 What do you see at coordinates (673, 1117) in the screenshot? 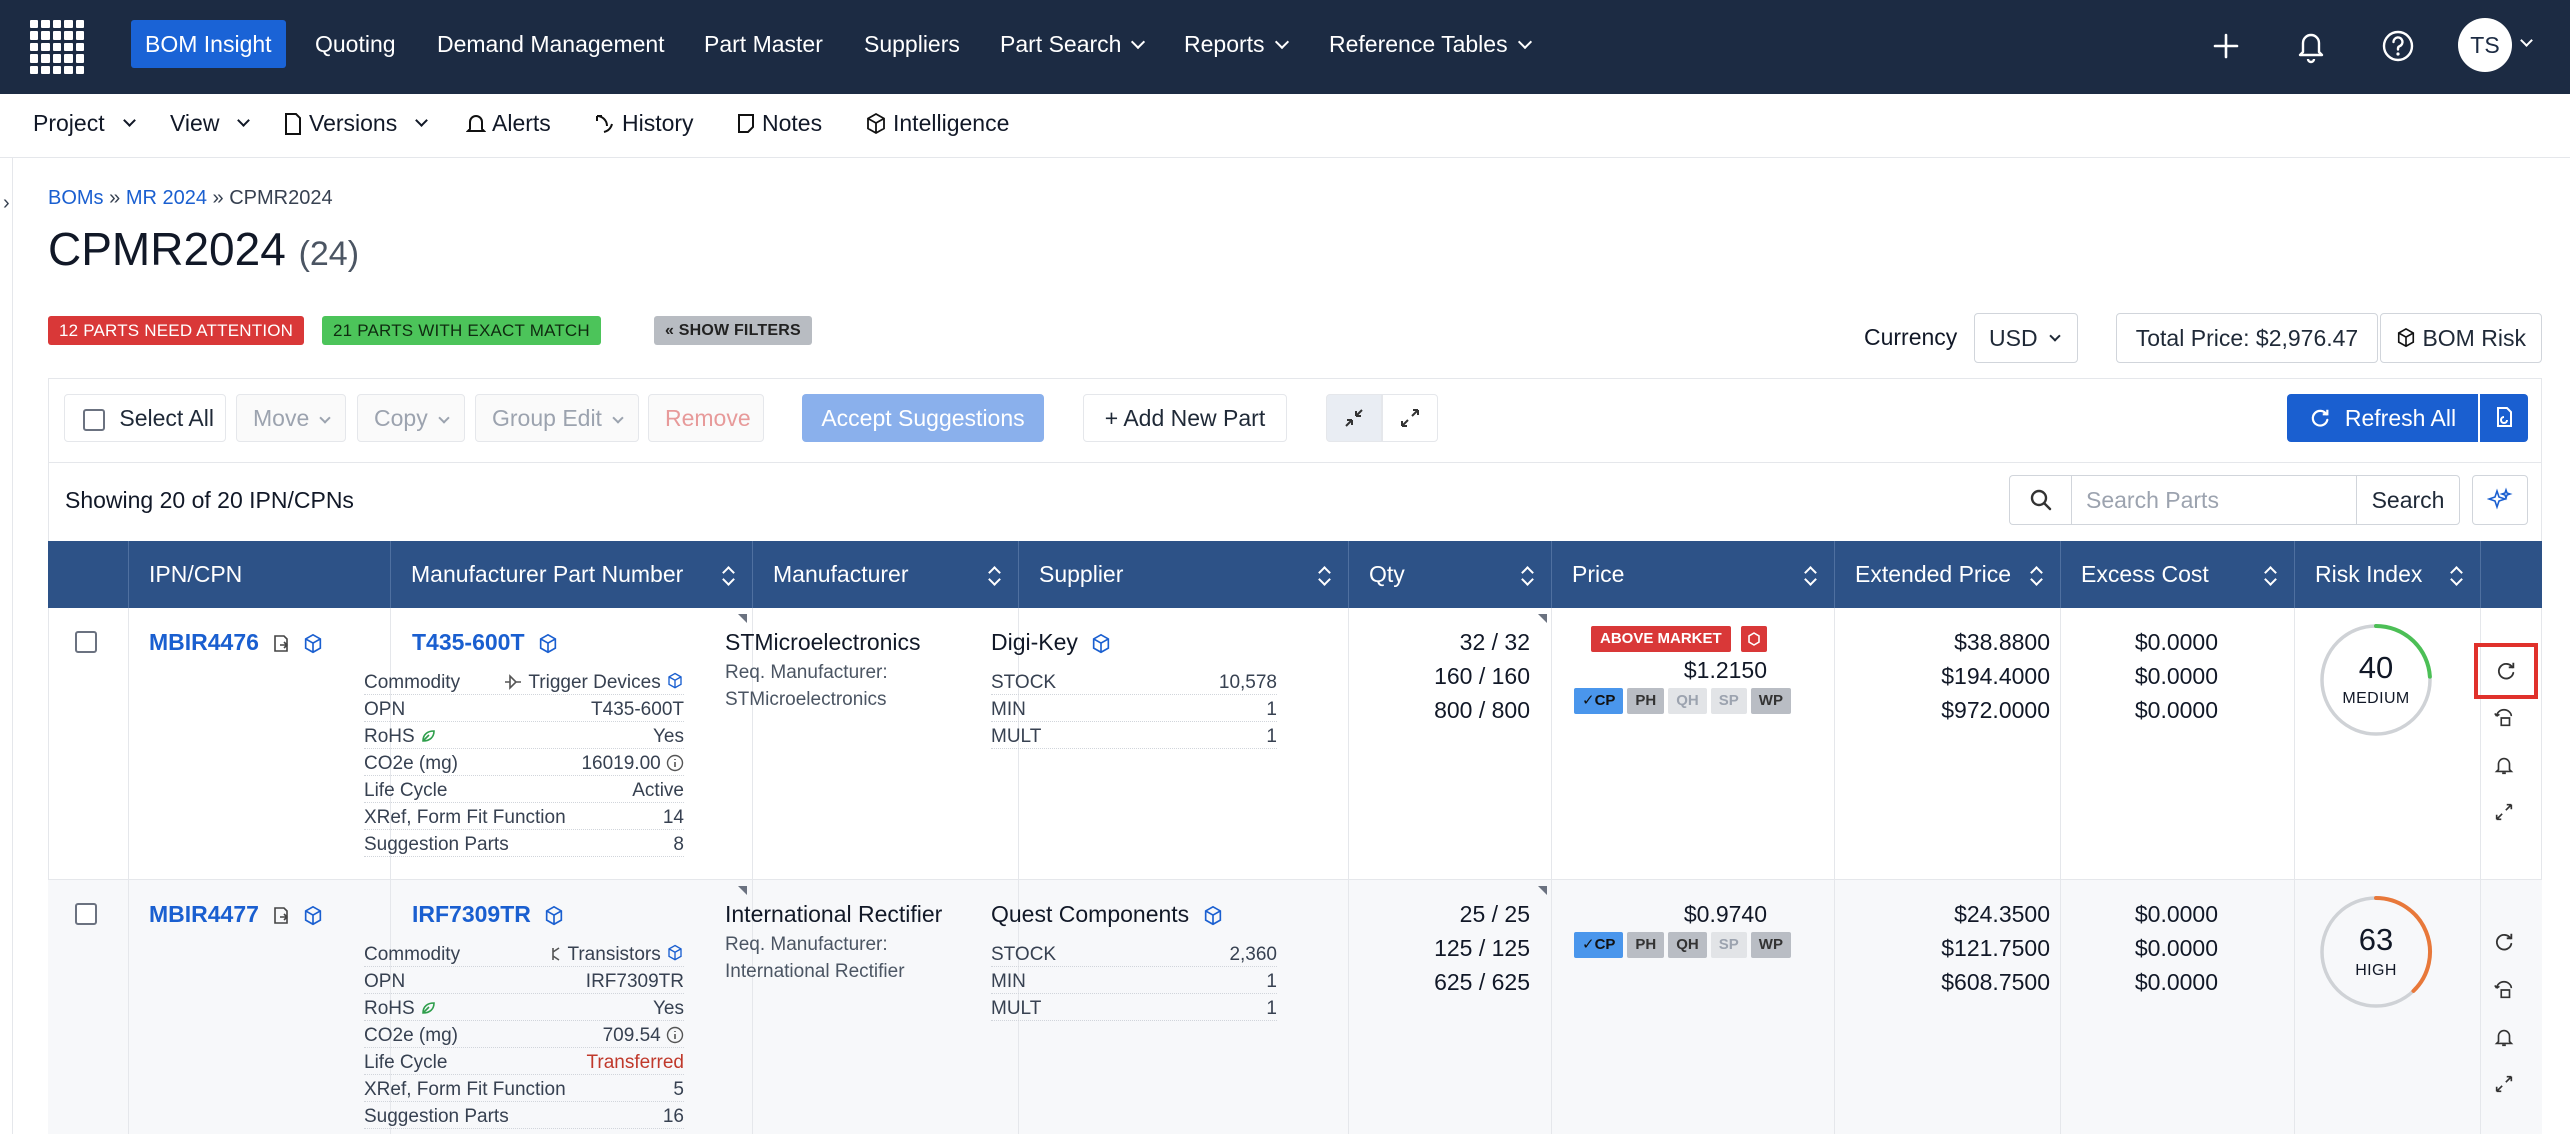
I see `attr-value: 16` at bounding box center [673, 1117].